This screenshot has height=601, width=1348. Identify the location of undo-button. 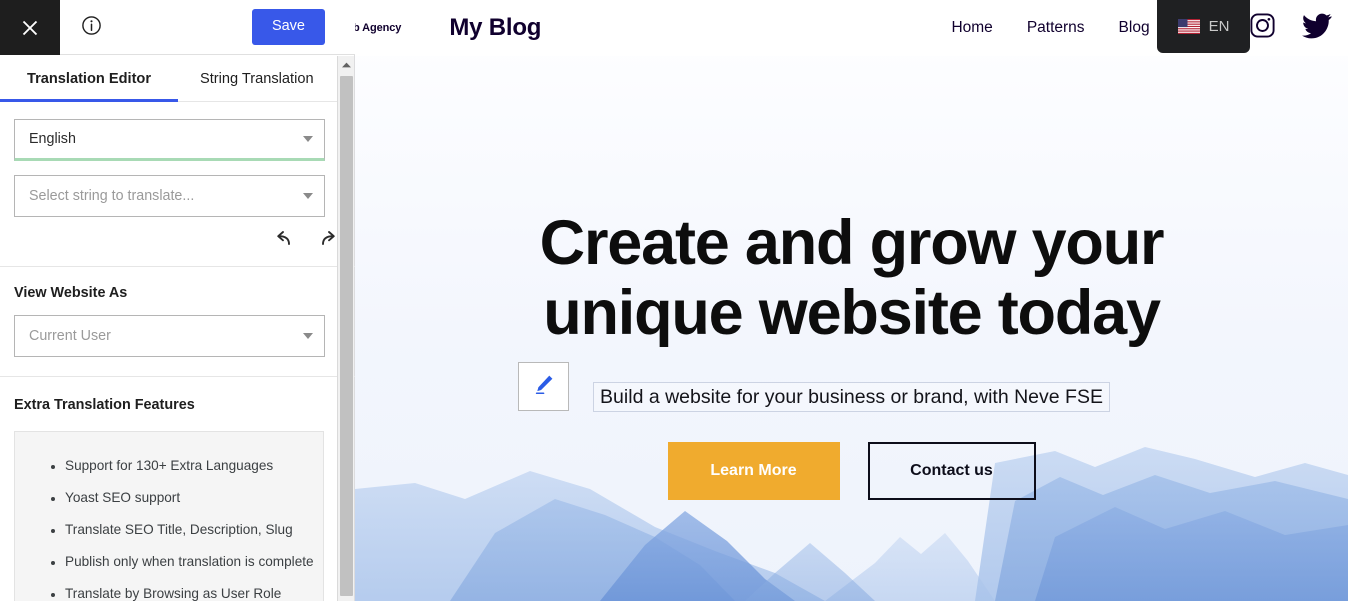
(284, 241).